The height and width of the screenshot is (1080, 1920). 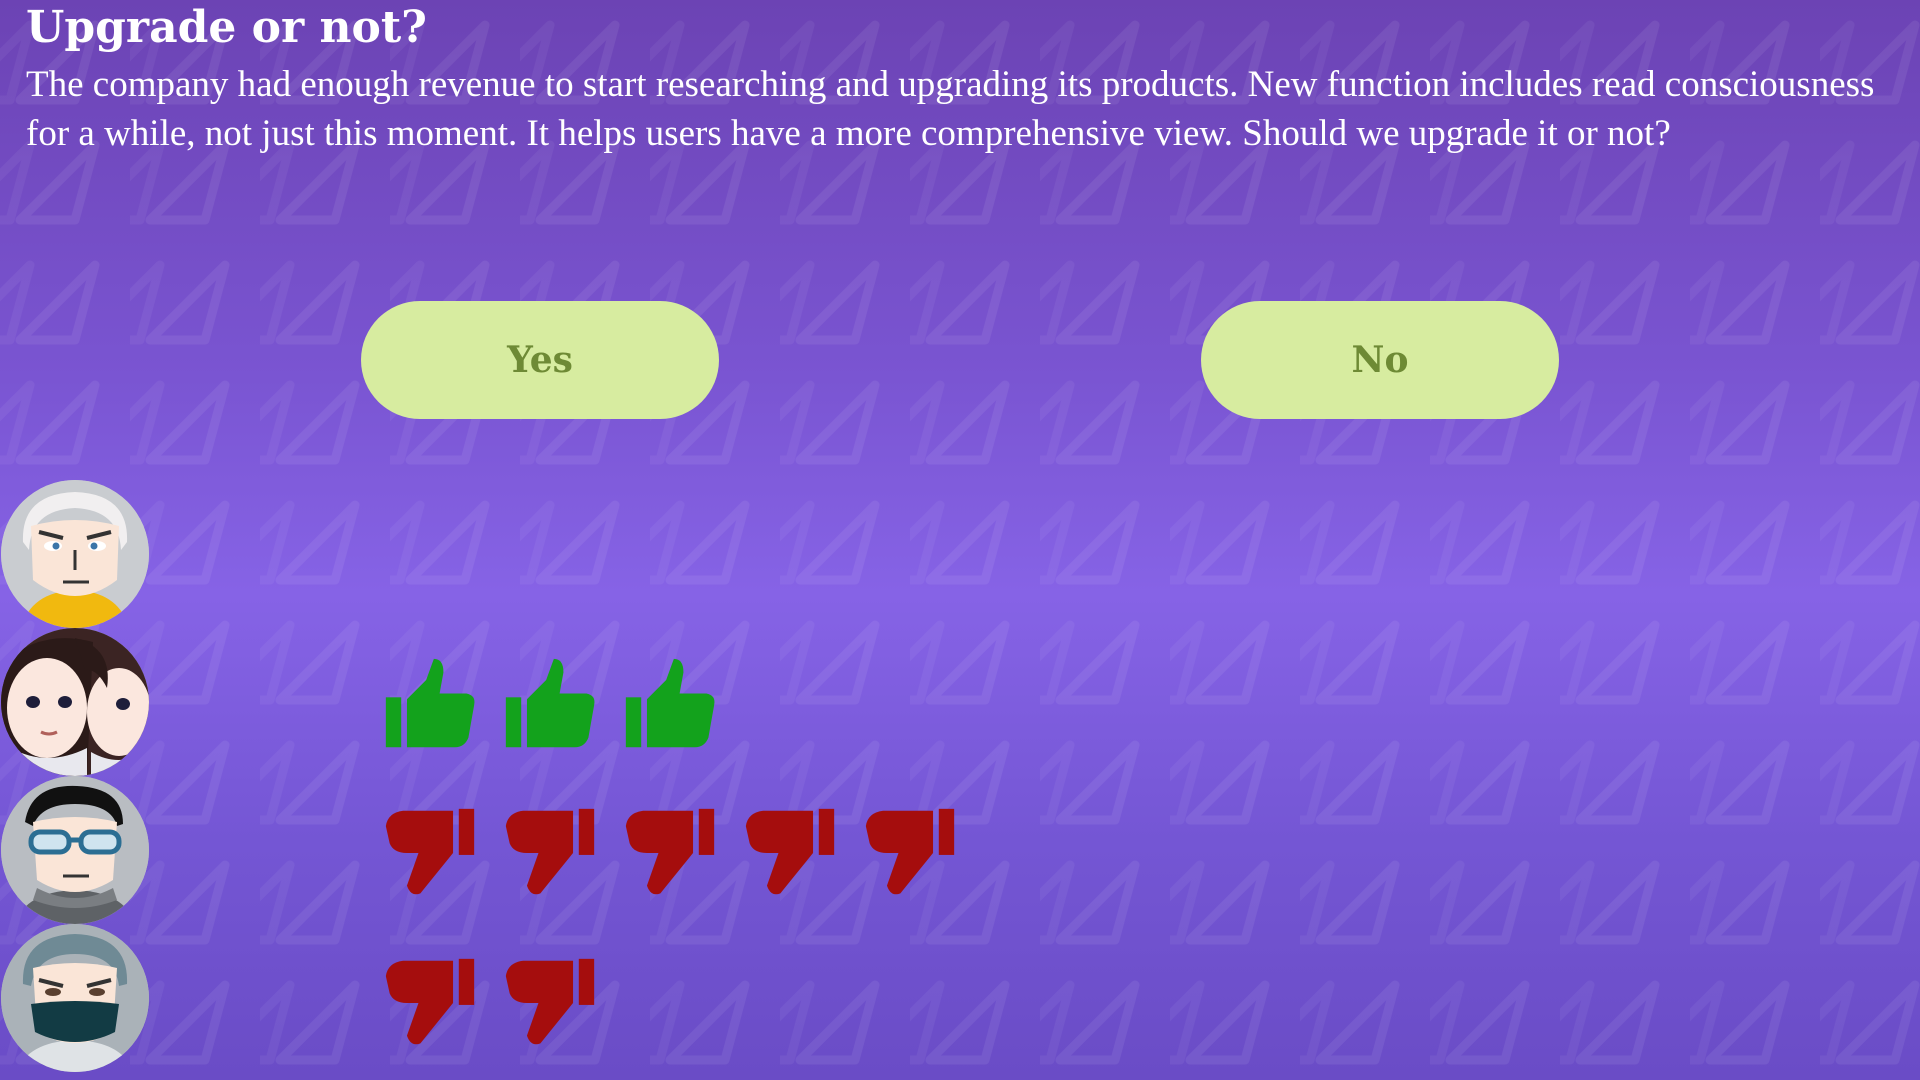 What do you see at coordinates (75, 554) in the screenshot?
I see `bald-man-avatar-icon` at bounding box center [75, 554].